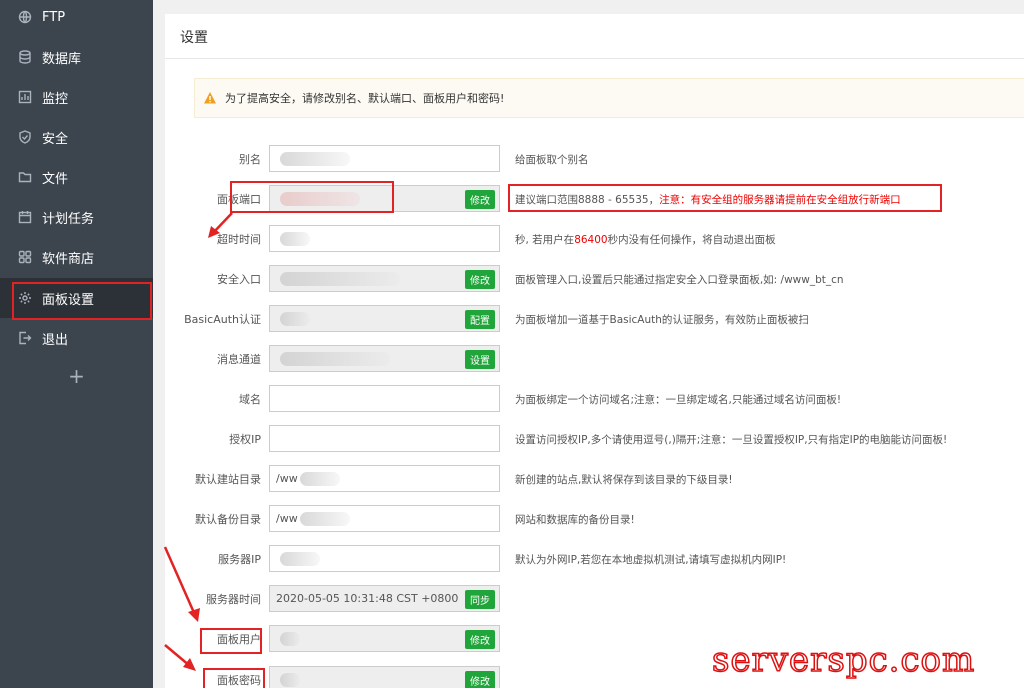  I want to click on annotation-arrows, so click(198, 441).